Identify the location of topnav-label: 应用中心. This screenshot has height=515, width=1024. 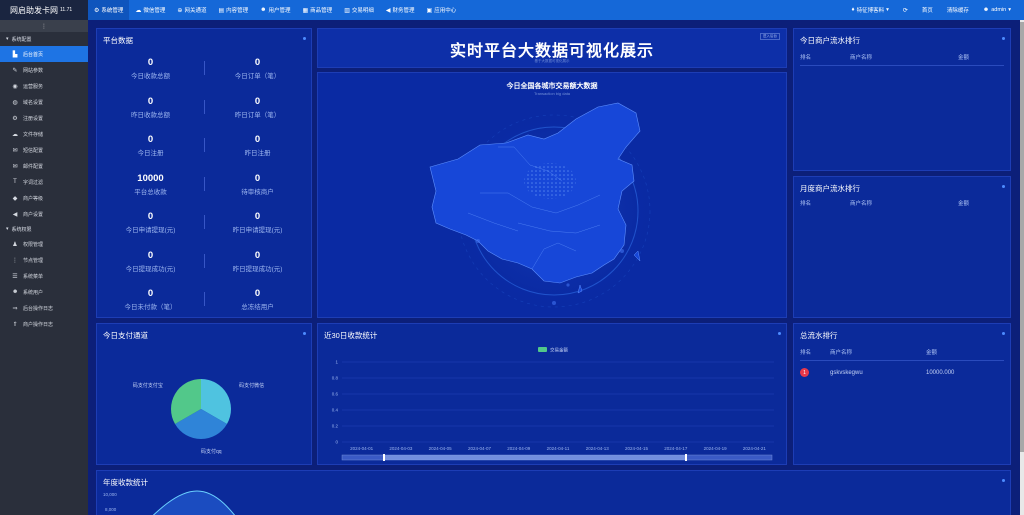
(445, 11).